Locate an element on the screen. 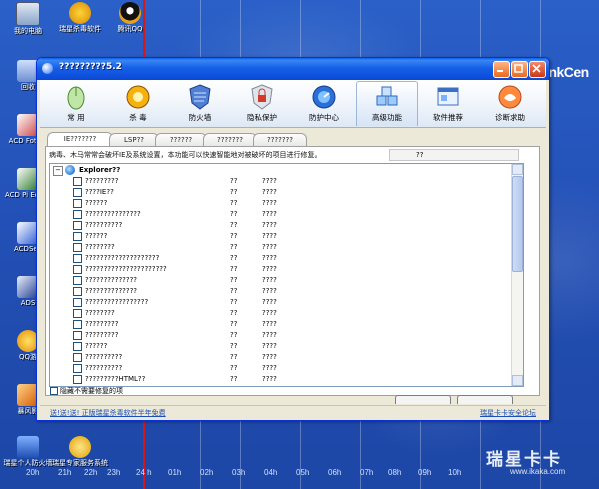 The height and width of the screenshot is (489, 599). scroll-thumb is located at coordinates (517, 224).